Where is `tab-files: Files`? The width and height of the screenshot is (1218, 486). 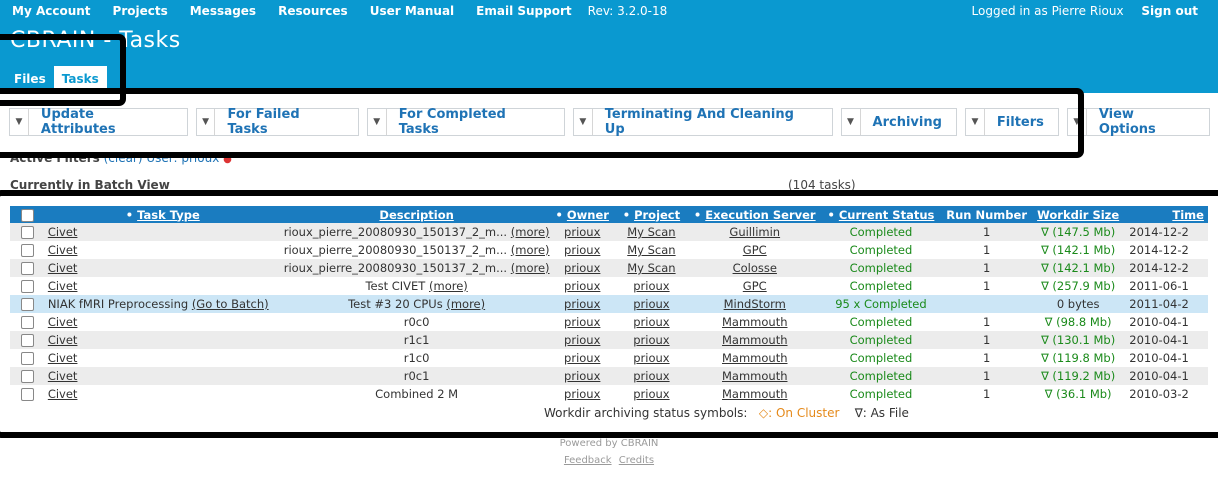
tab-files: Files is located at coordinates (30, 78).